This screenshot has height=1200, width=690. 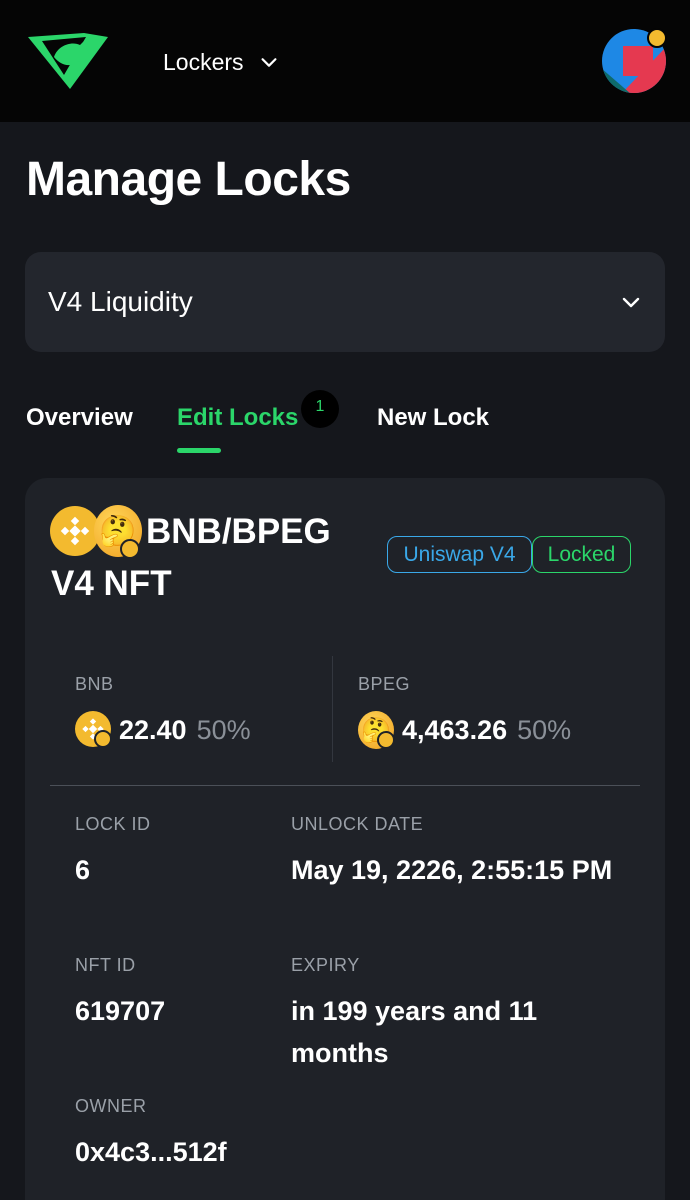 I want to click on lockers-nav-dropdown: Lockers, so click(x=221, y=62).